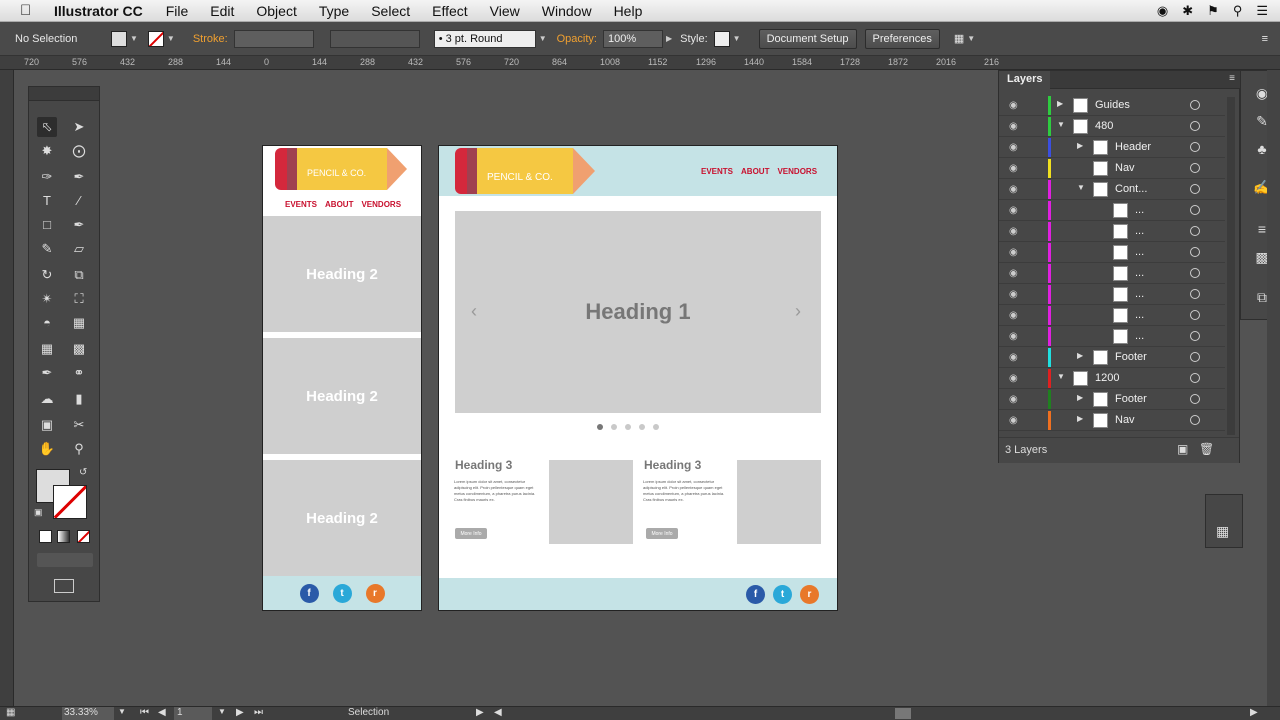 The image size is (1280, 720). Describe the element at coordinates (276, 11) in the screenshot. I see `menu-object: Object` at that location.